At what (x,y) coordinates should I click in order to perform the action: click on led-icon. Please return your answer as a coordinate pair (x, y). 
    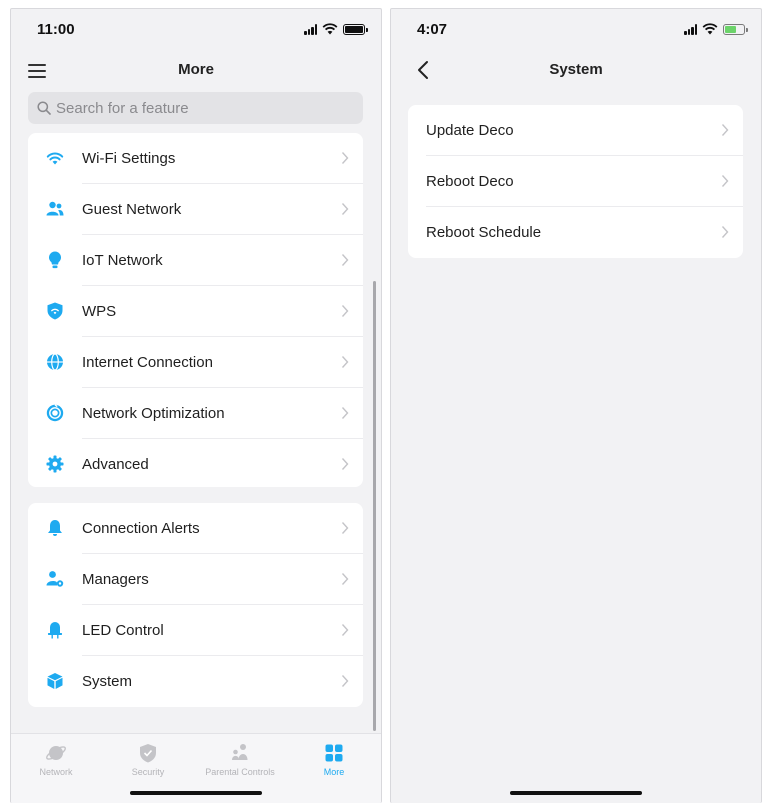
    Looking at the image, I should click on (55, 630).